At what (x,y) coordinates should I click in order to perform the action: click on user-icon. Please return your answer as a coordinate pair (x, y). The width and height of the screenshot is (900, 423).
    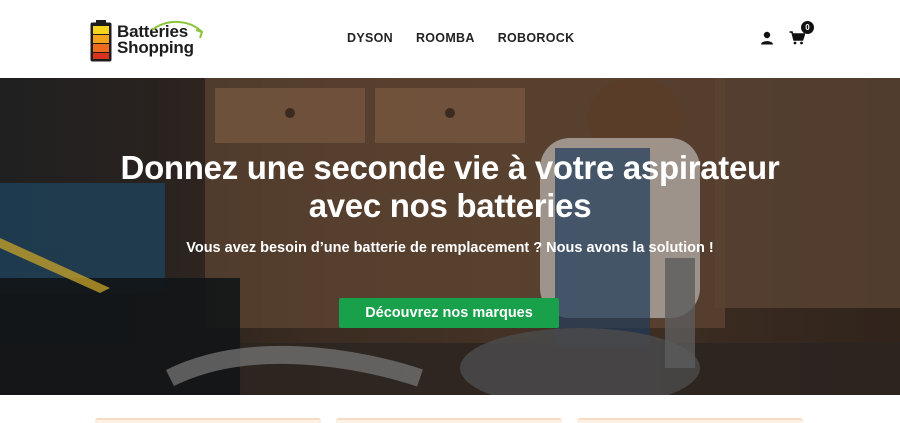
    Looking at the image, I should click on (767, 38).